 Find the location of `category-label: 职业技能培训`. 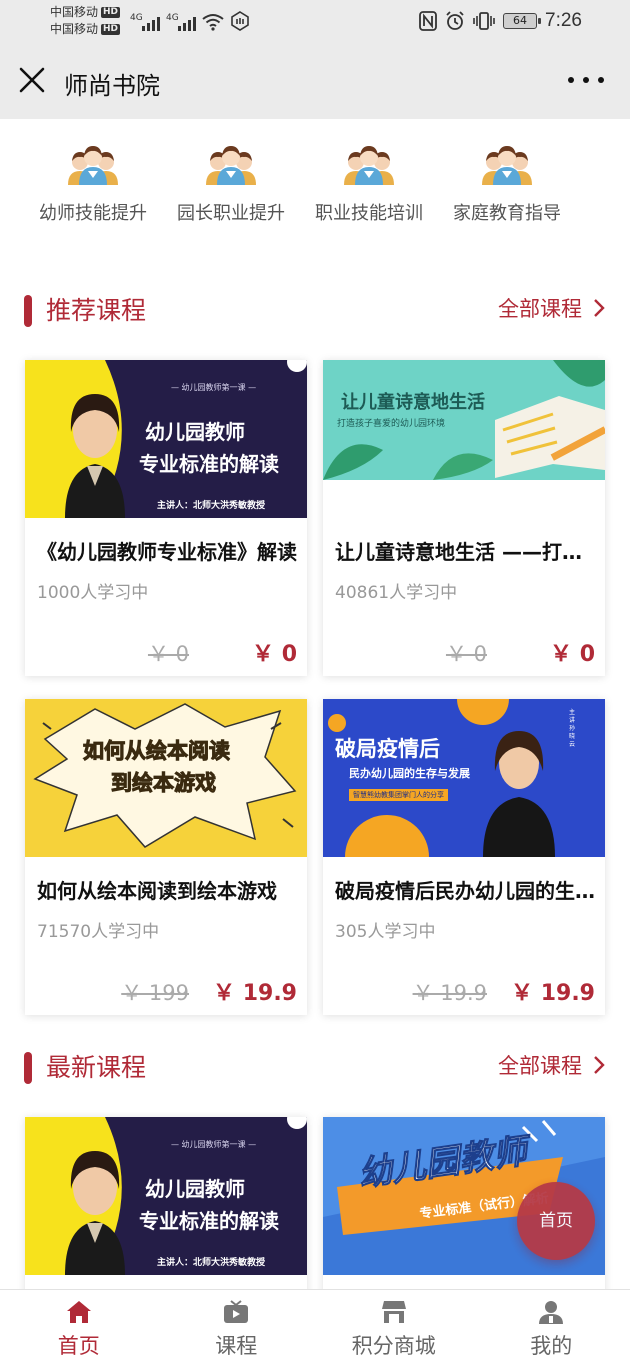

category-label: 职业技能培训 is located at coordinates (369, 213).